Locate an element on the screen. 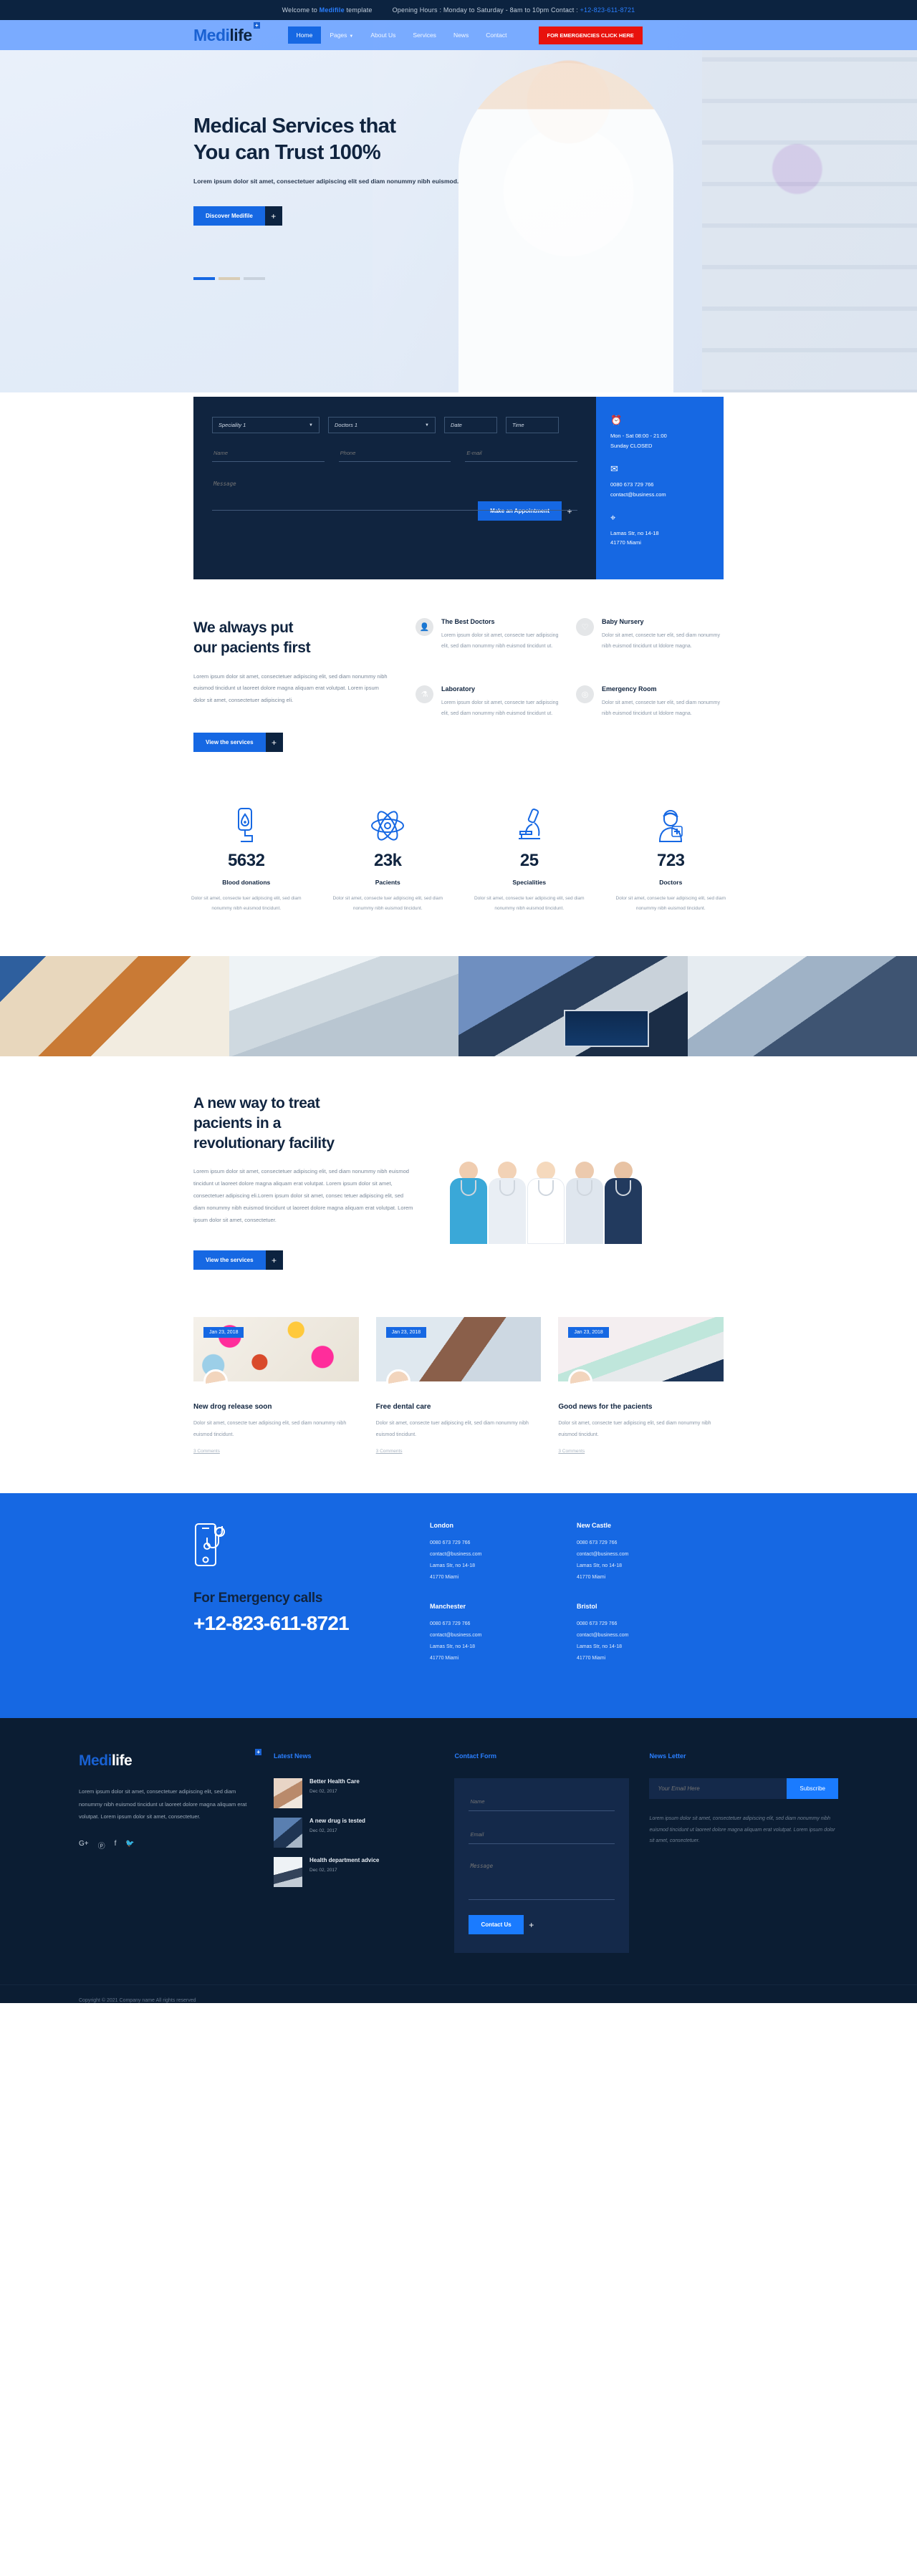 The width and height of the screenshot is (917, 2576). city-zip: 41770 Miami is located at coordinates (591, 1577).